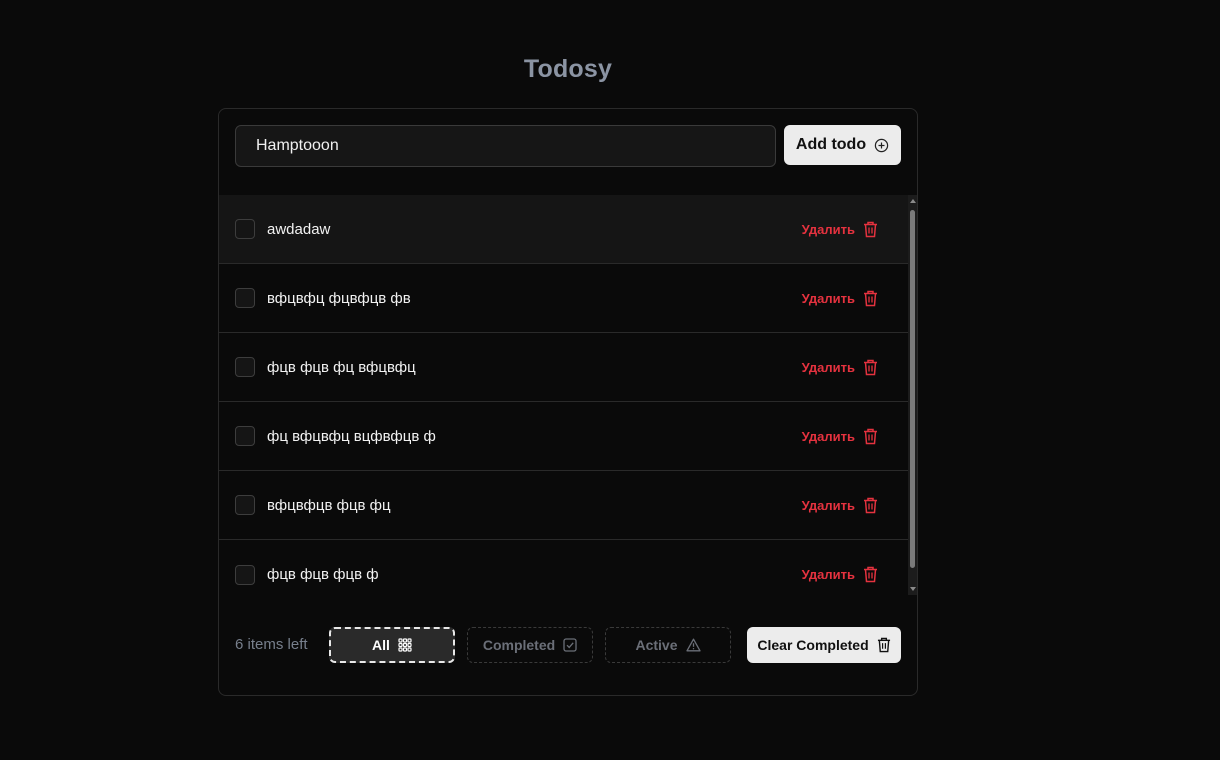 Image resolution: width=1220 pixels, height=760 pixels. What do you see at coordinates (339, 298) in the screenshot?
I see `todo-text: вфцвфц фцвфцв фв` at bounding box center [339, 298].